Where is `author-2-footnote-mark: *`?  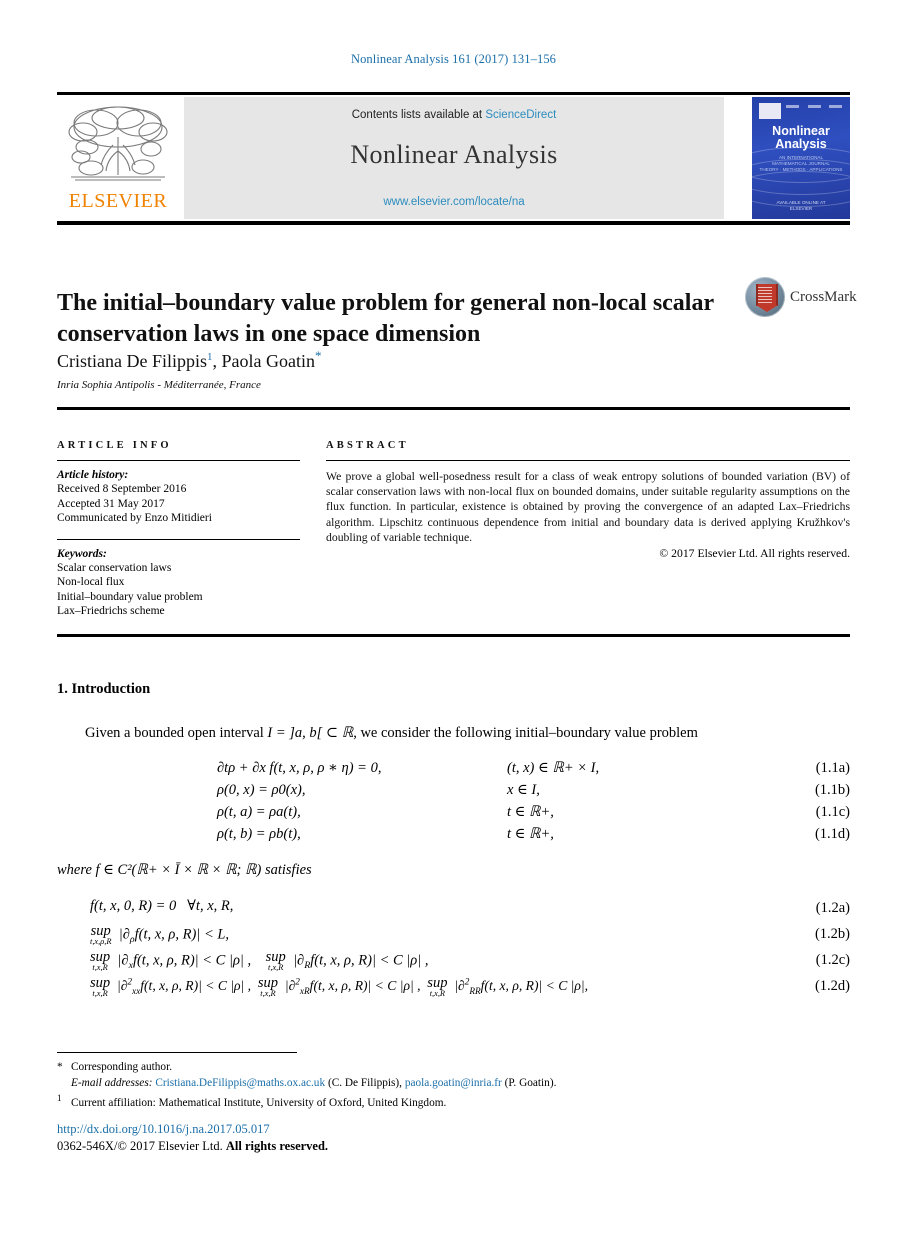
author-2-footnote-mark: * is located at coordinates (318, 355).